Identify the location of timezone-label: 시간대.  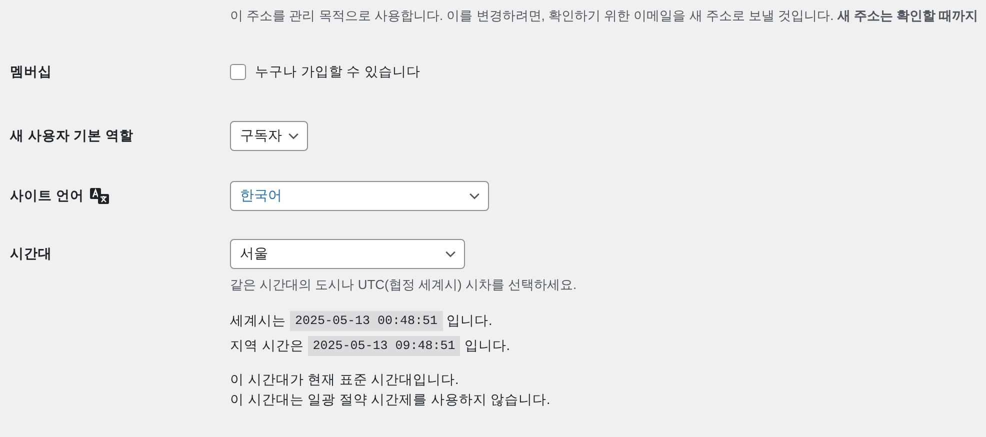
(31, 254).